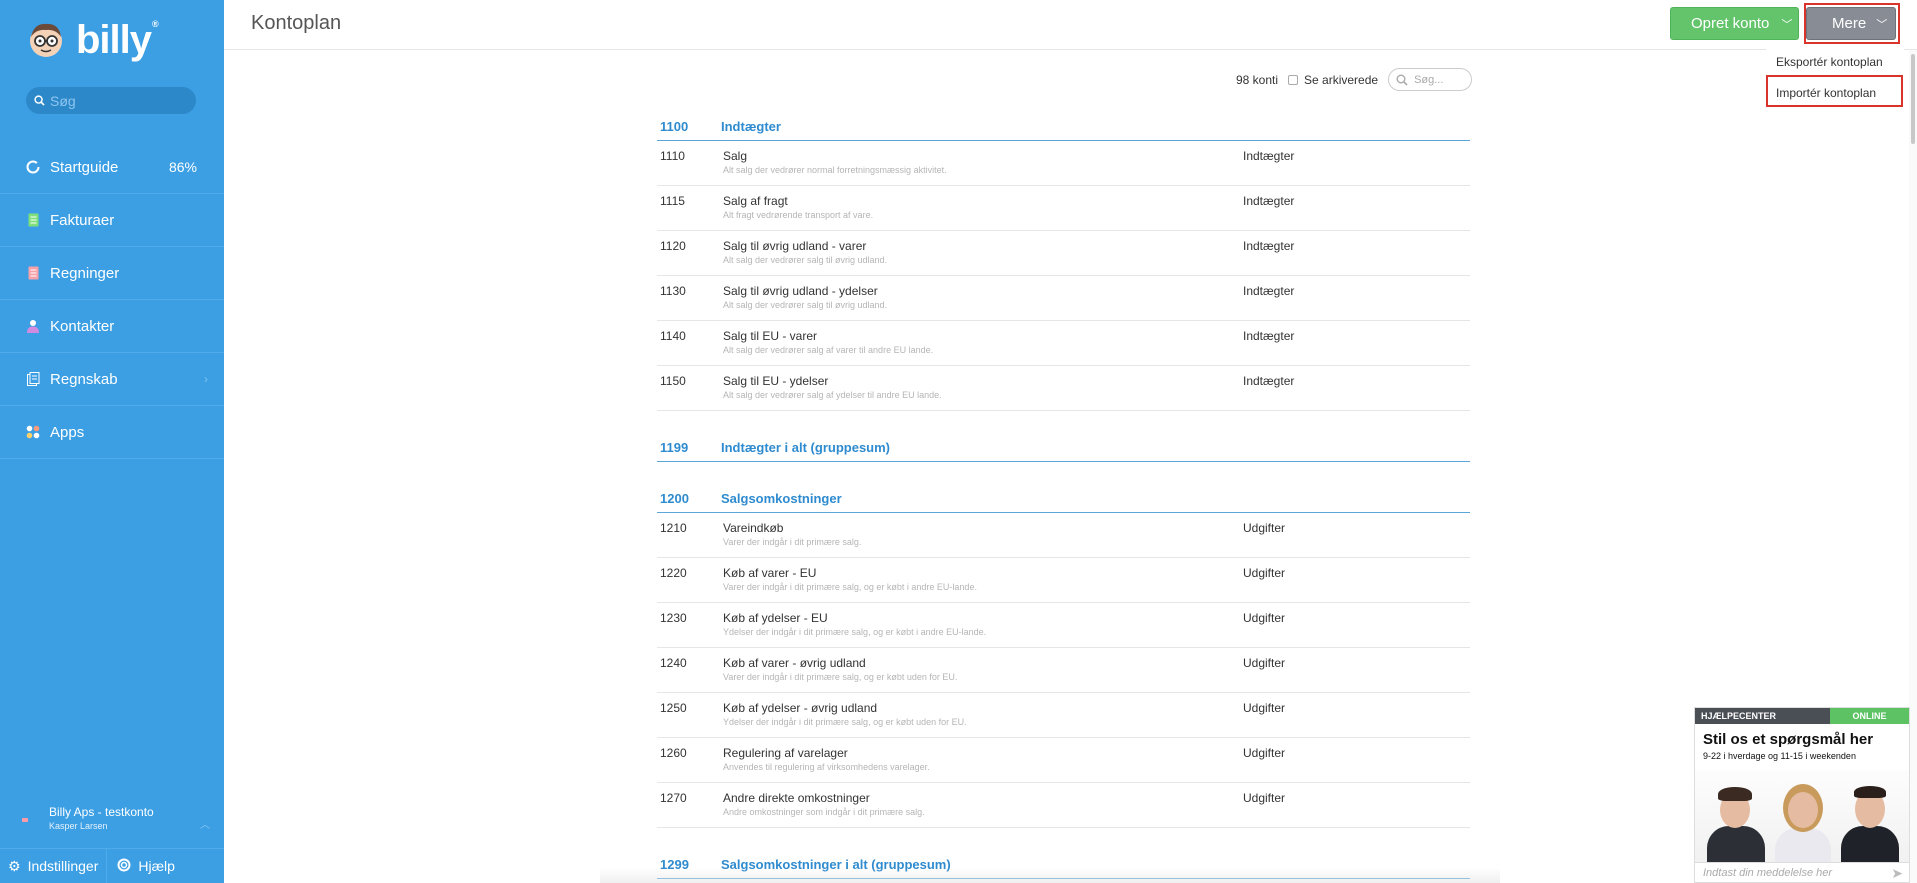 The height and width of the screenshot is (883, 1917). Describe the element at coordinates (673, 663) in the screenshot. I see `account-number: 1240` at that location.